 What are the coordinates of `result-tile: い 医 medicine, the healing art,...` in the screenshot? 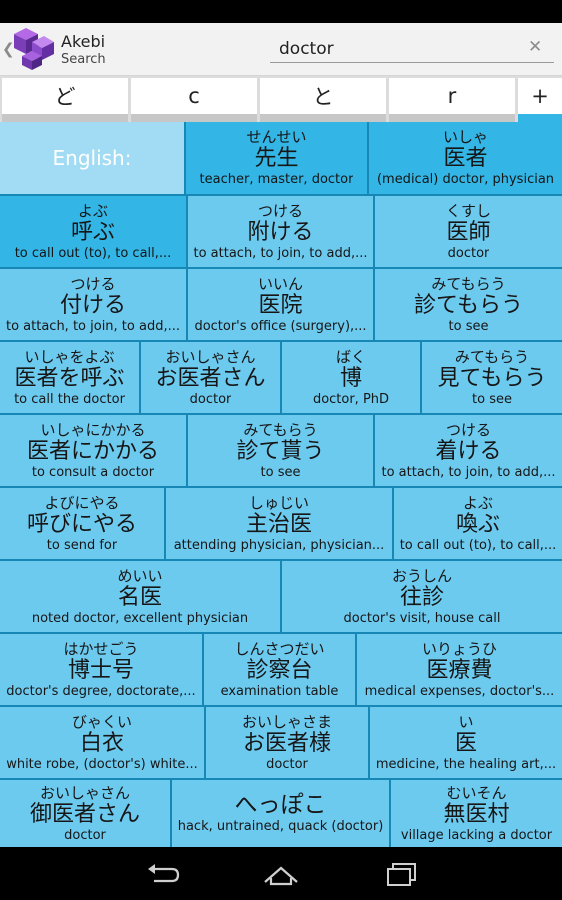 It's located at (466, 742).